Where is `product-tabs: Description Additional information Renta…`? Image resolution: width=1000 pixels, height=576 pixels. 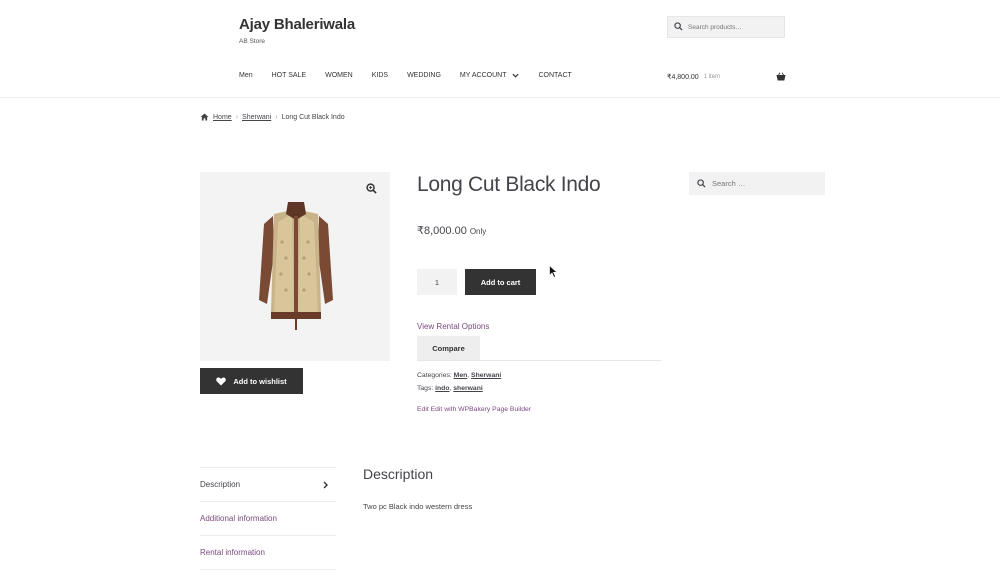 product-tabs: Description Additional information Renta… is located at coordinates (268, 518).